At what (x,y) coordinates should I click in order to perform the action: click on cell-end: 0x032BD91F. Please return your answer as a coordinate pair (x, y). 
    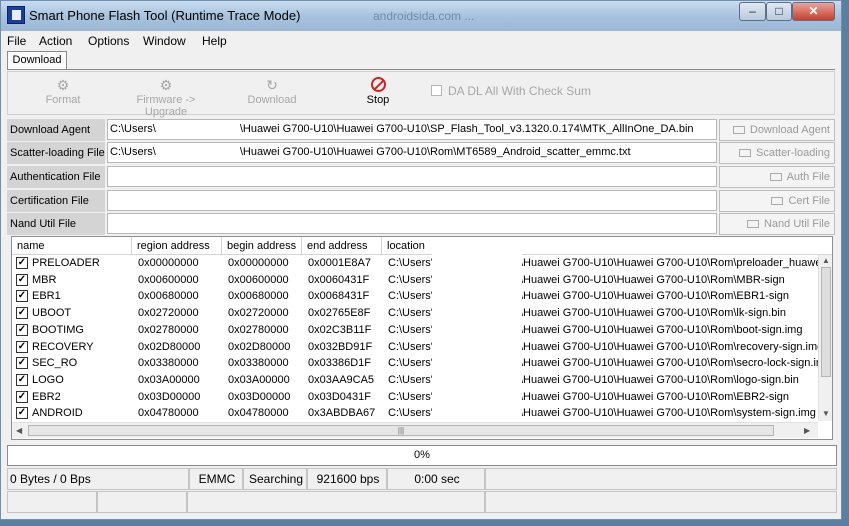
    Looking at the image, I should click on (340, 346).